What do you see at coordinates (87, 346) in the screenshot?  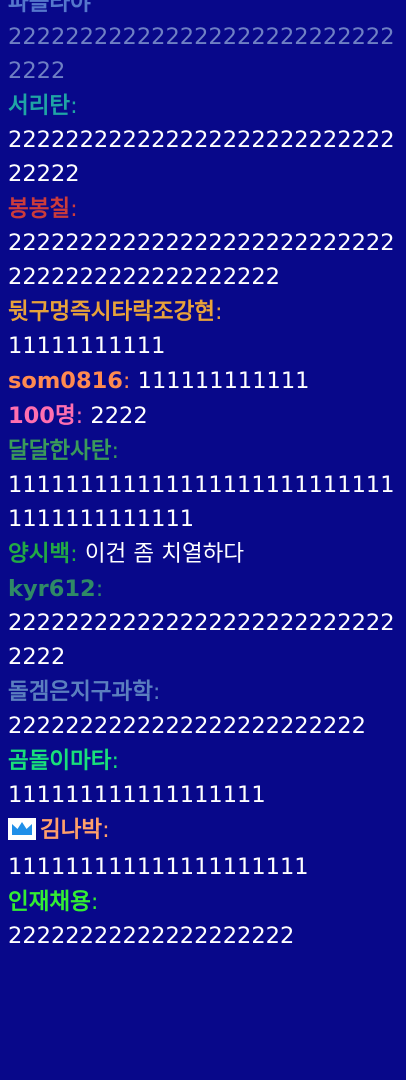 I see `chat-text: 11111111111` at bounding box center [87, 346].